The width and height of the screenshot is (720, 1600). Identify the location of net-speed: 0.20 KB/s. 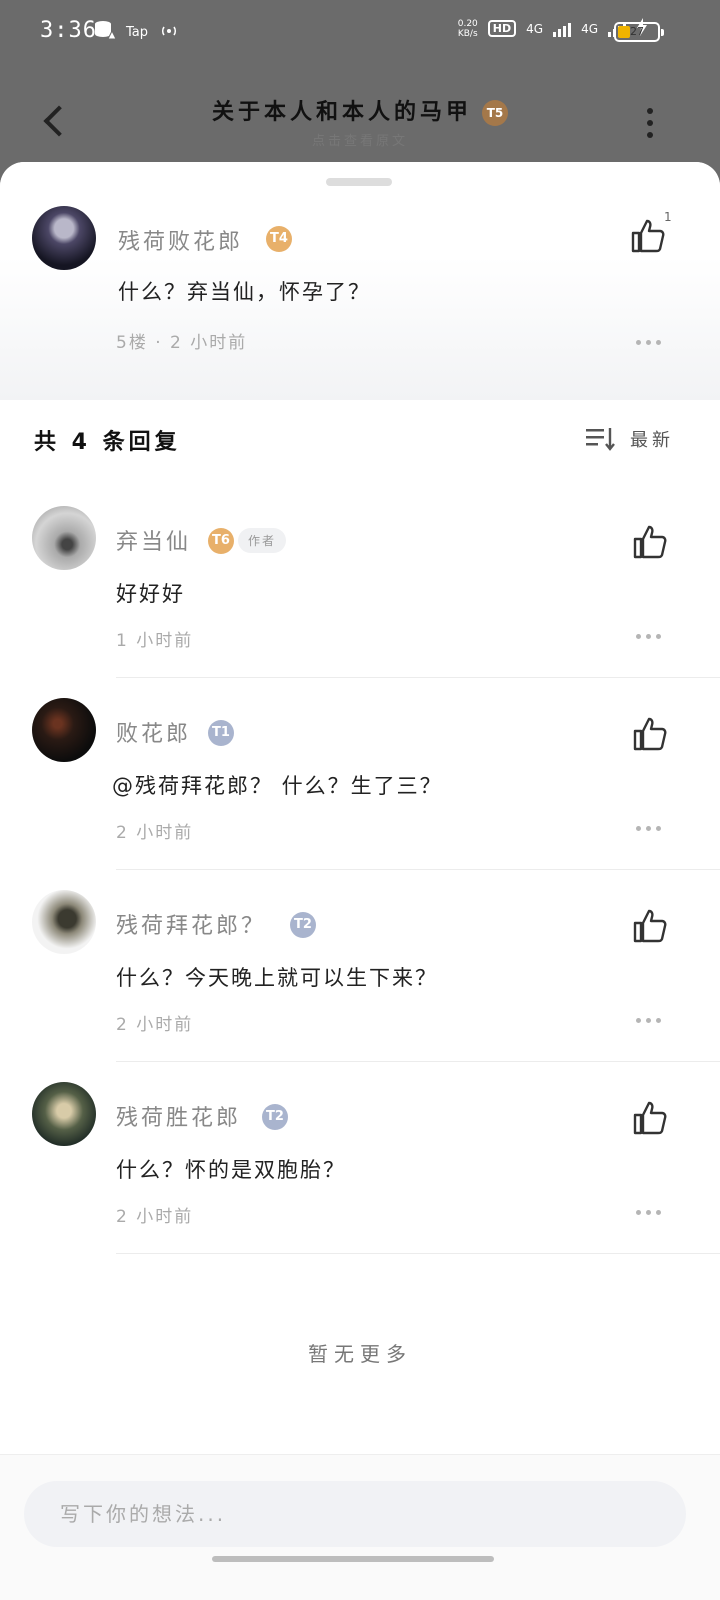
(468, 29).